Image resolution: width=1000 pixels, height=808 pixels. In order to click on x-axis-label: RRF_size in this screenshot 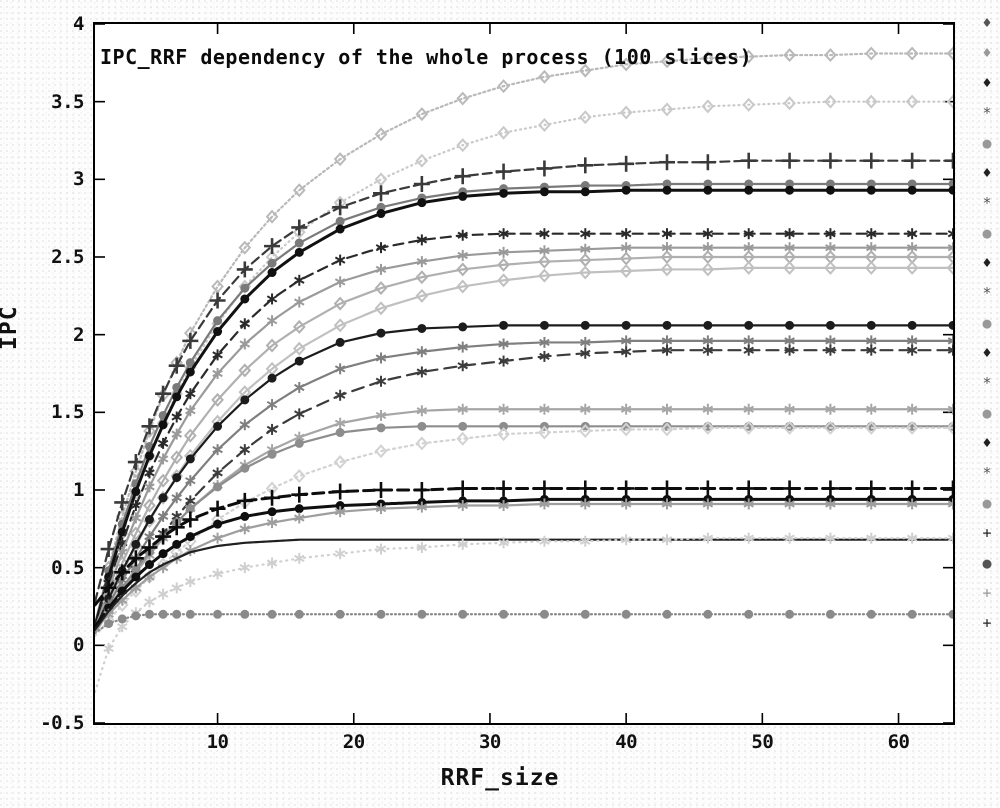, I will do `click(500, 778)`.